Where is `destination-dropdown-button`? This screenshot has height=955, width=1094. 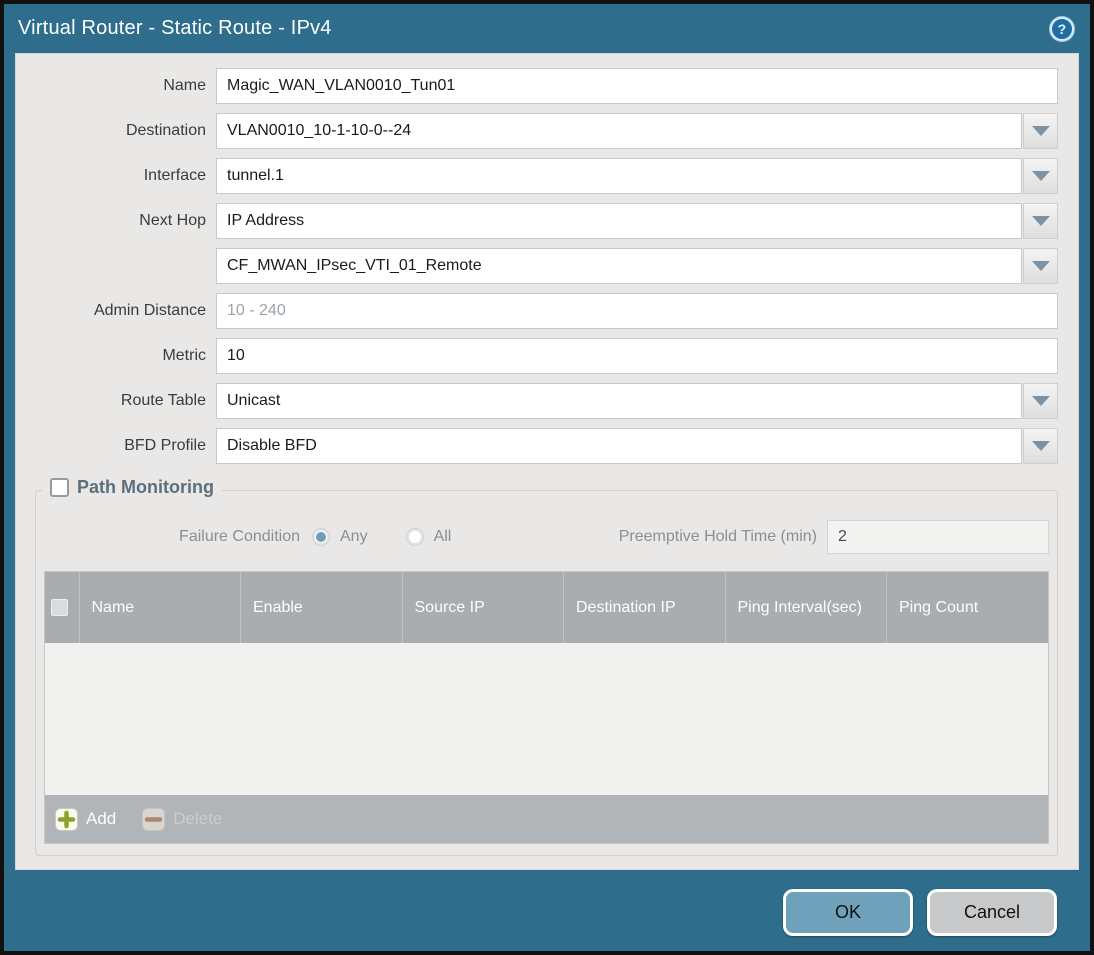 destination-dropdown-button is located at coordinates (1040, 131).